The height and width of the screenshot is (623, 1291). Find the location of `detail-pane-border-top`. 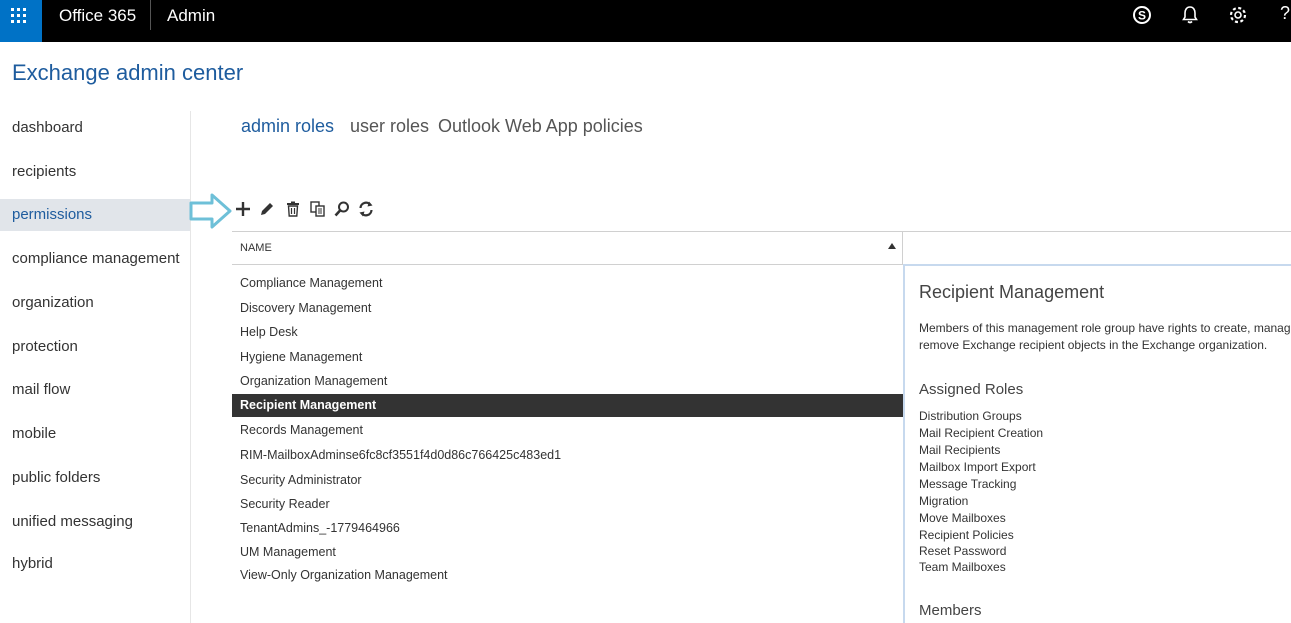

detail-pane-border-top is located at coordinates (1097, 265).